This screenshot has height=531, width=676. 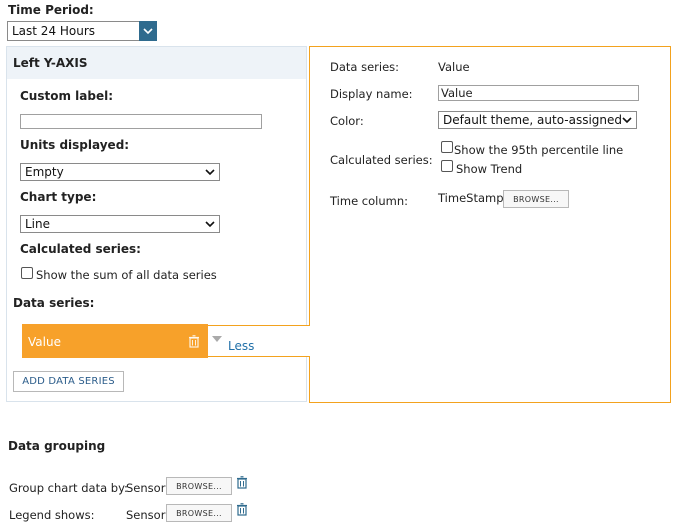 I want to click on legend-shows-label: Legend shows:, so click(x=52, y=515).